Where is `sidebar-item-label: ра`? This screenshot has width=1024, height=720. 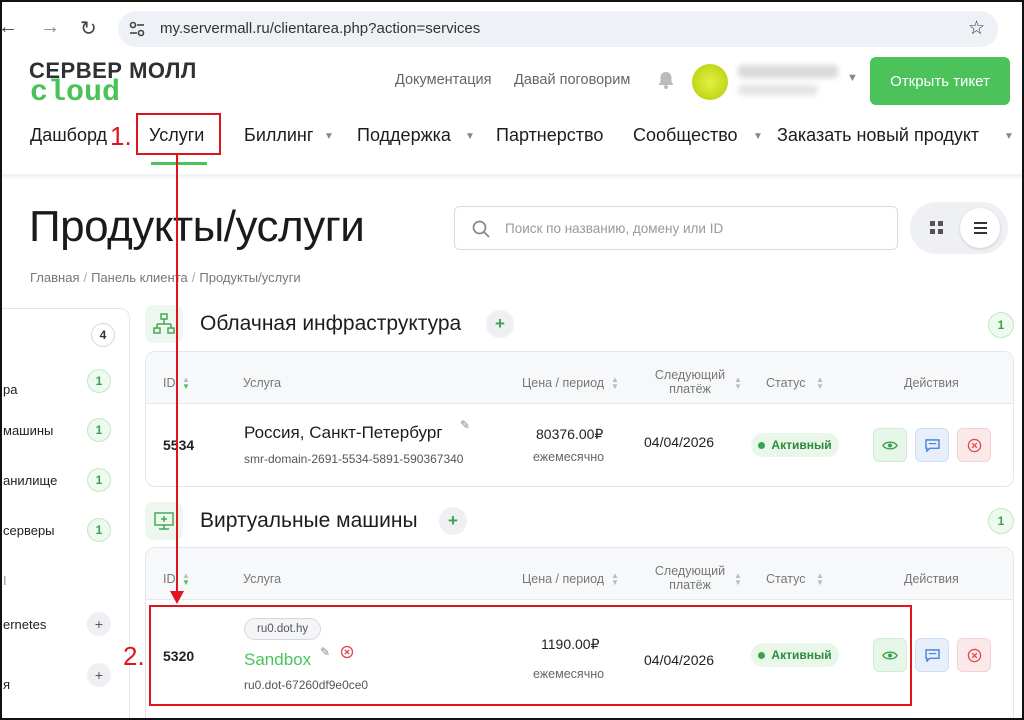 sidebar-item-label: ра is located at coordinates (10, 389).